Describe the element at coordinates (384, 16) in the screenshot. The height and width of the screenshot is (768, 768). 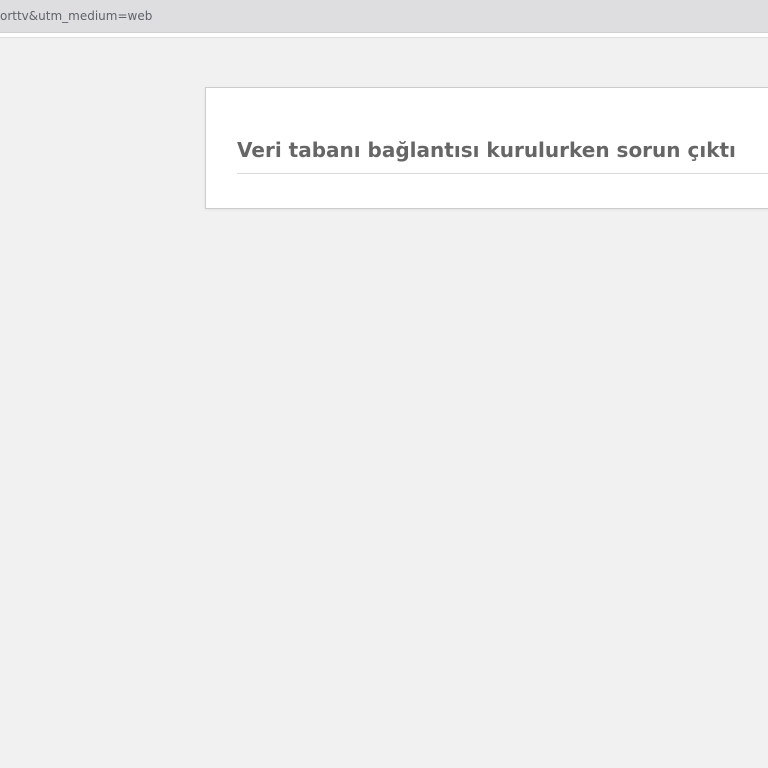
I see `browser-address-bar: orttv&utm_medium=web` at that location.